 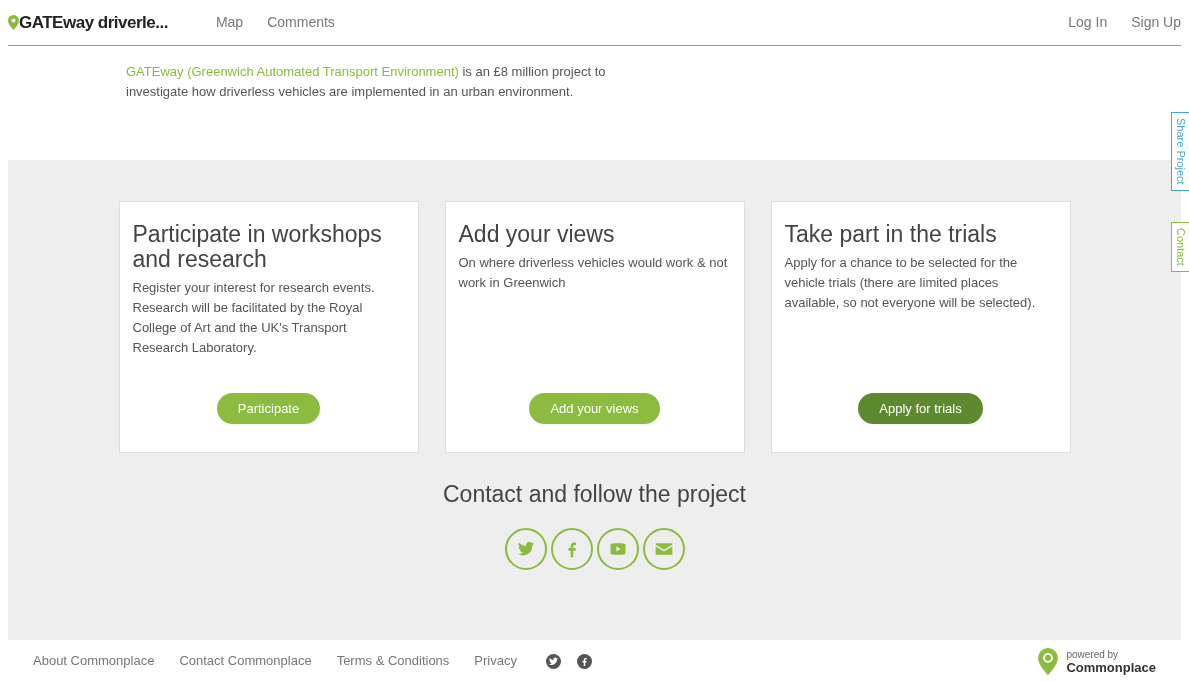 I want to click on powered-by-link: powered by Commonplace, so click(x=1097, y=661).